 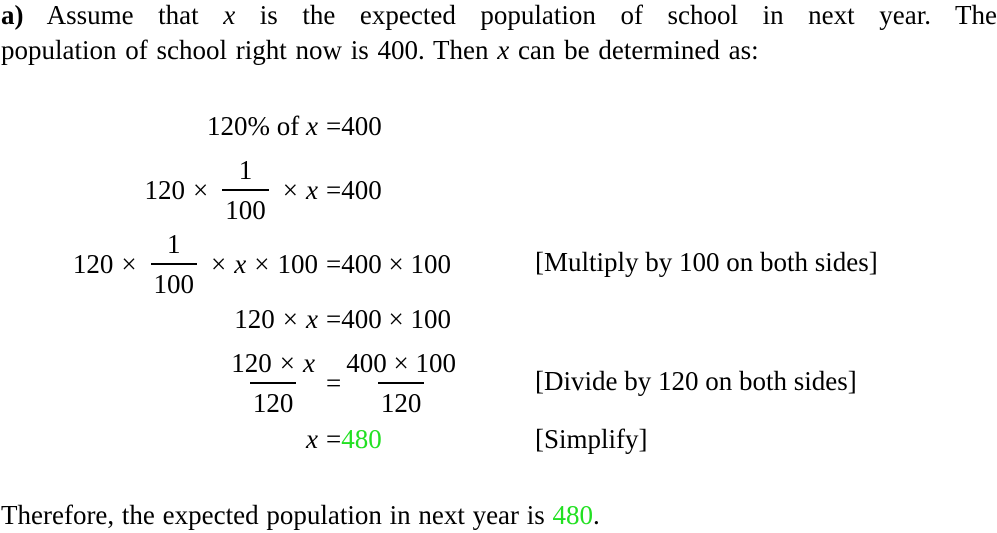 I want to click on equation-lhs: 120 × x, so click(x=276, y=319).